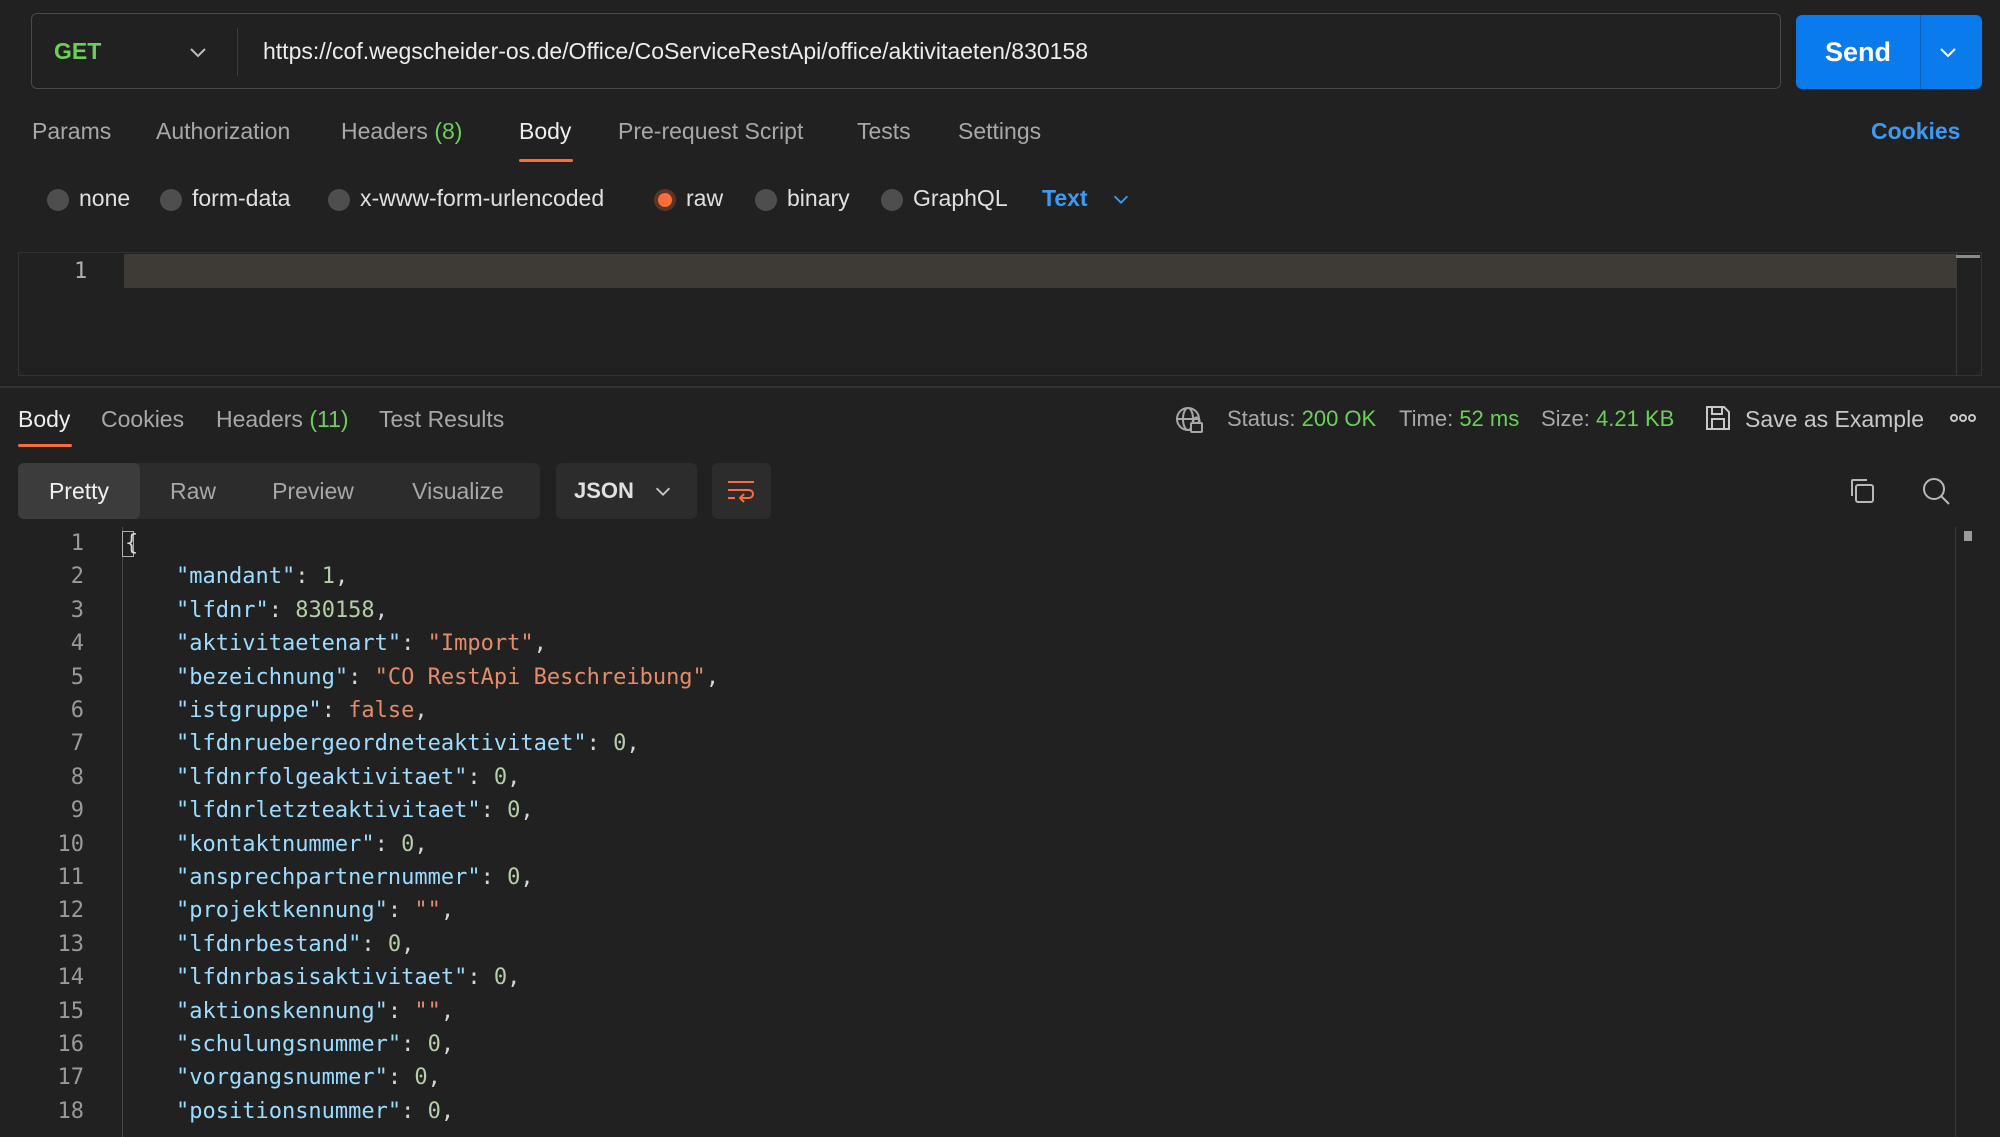  What do you see at coordinates (892, 200) in the screenshot?
I see `radio-graphql` at bounding box center [892, 200].